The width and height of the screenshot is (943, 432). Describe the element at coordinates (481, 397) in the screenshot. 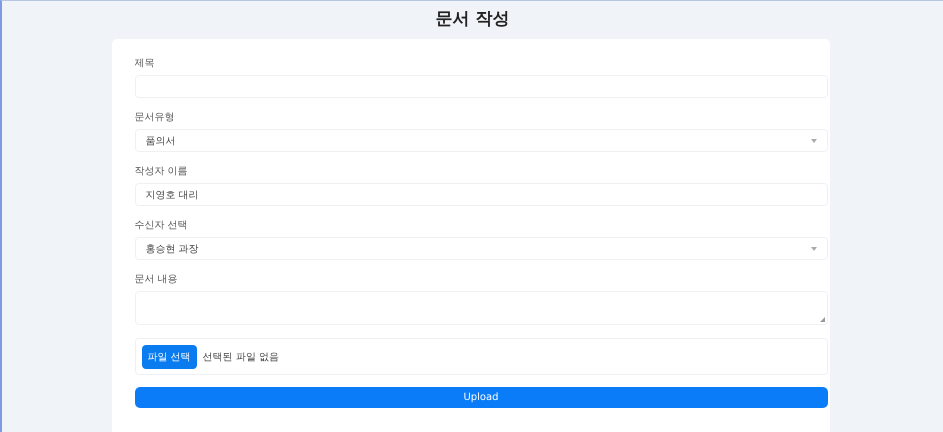

I see `upload-button: Upload` at that location.